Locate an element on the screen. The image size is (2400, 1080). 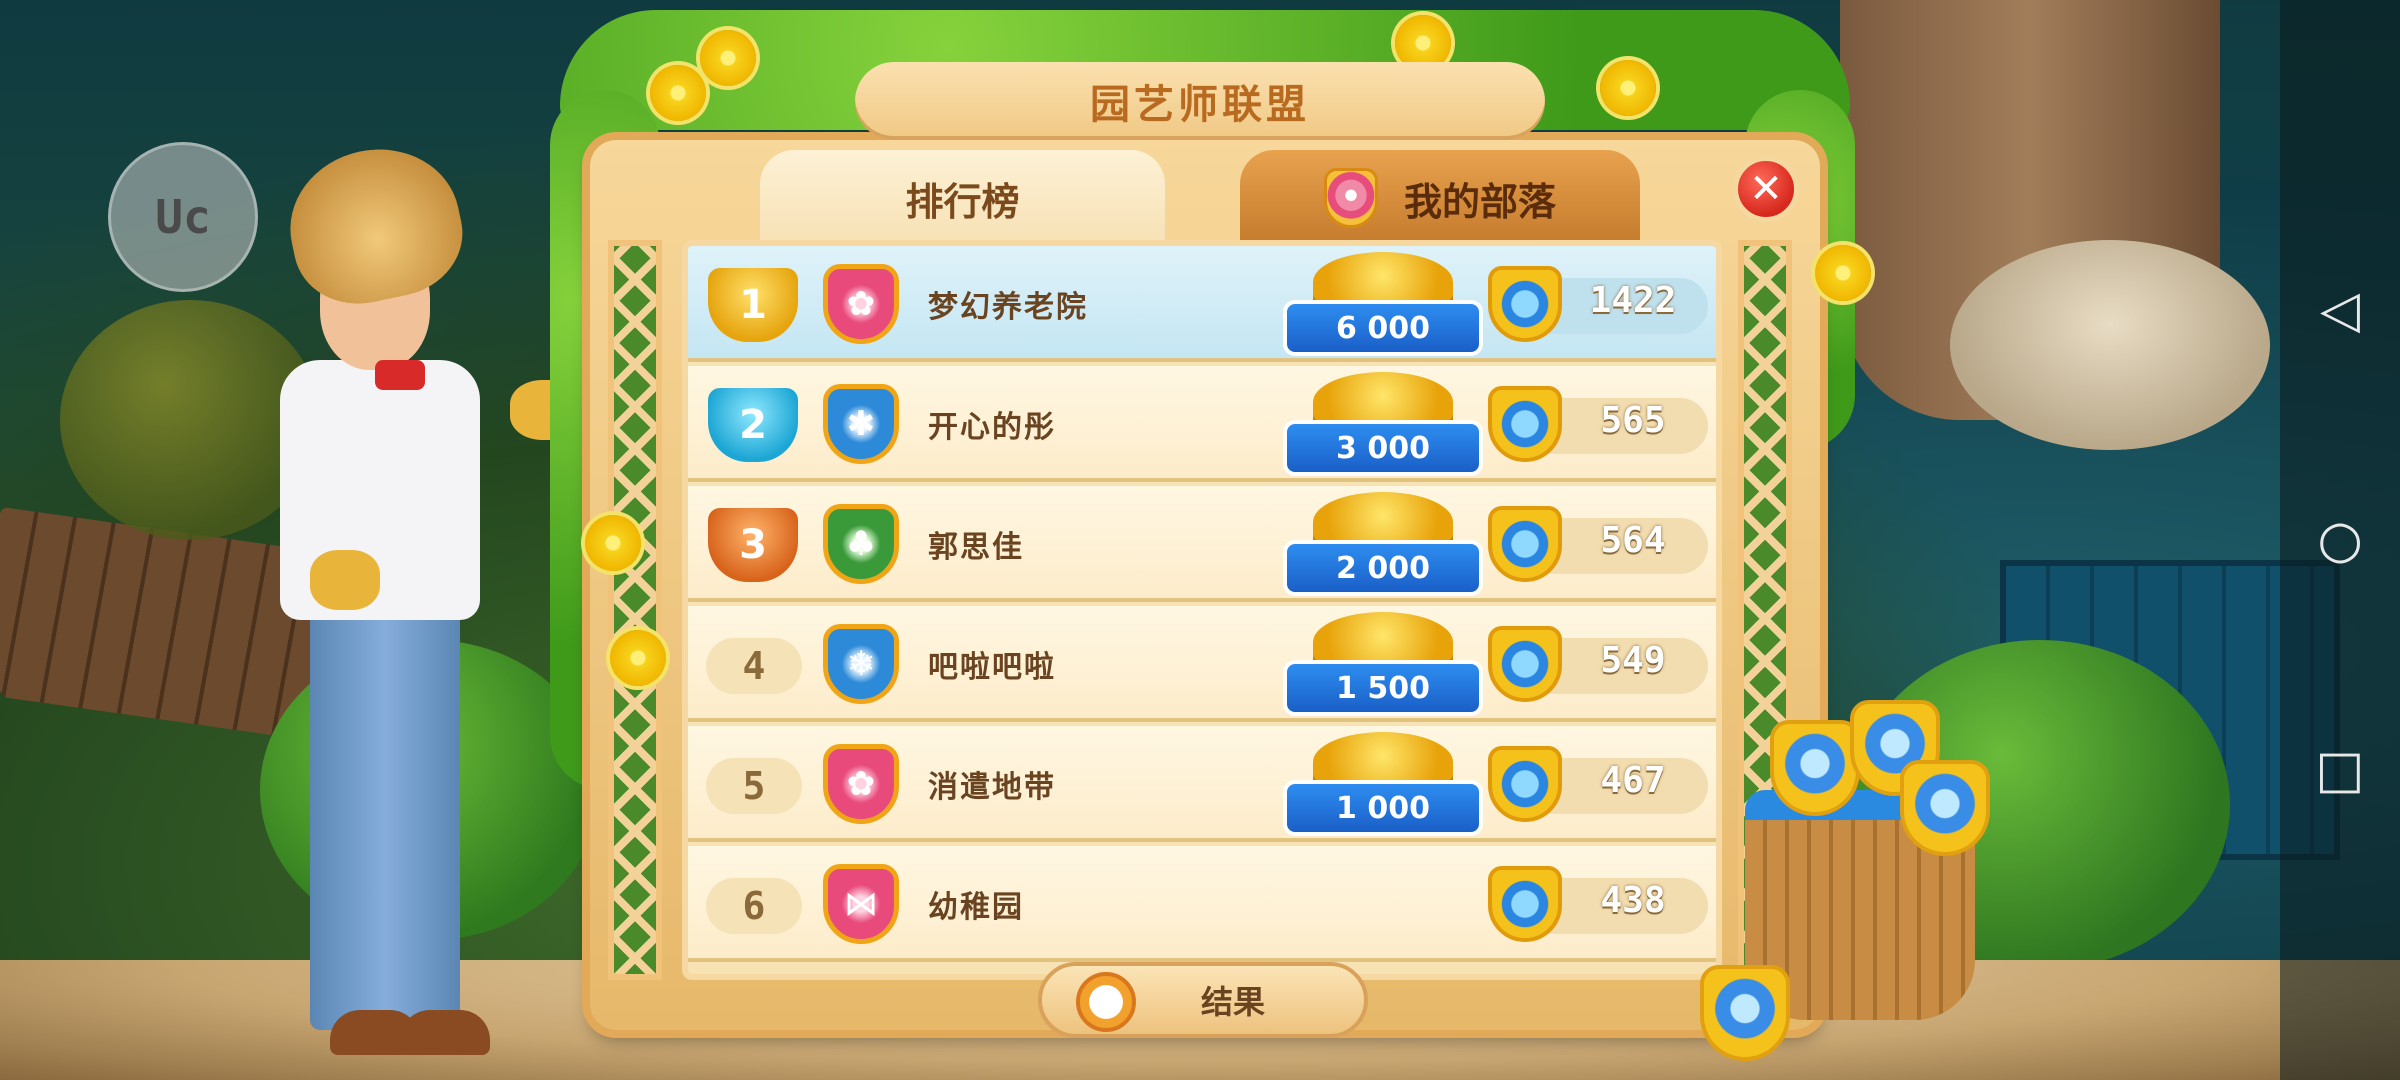
snowflake-badge-icon: ❄ is located at coordinates (861, 664).